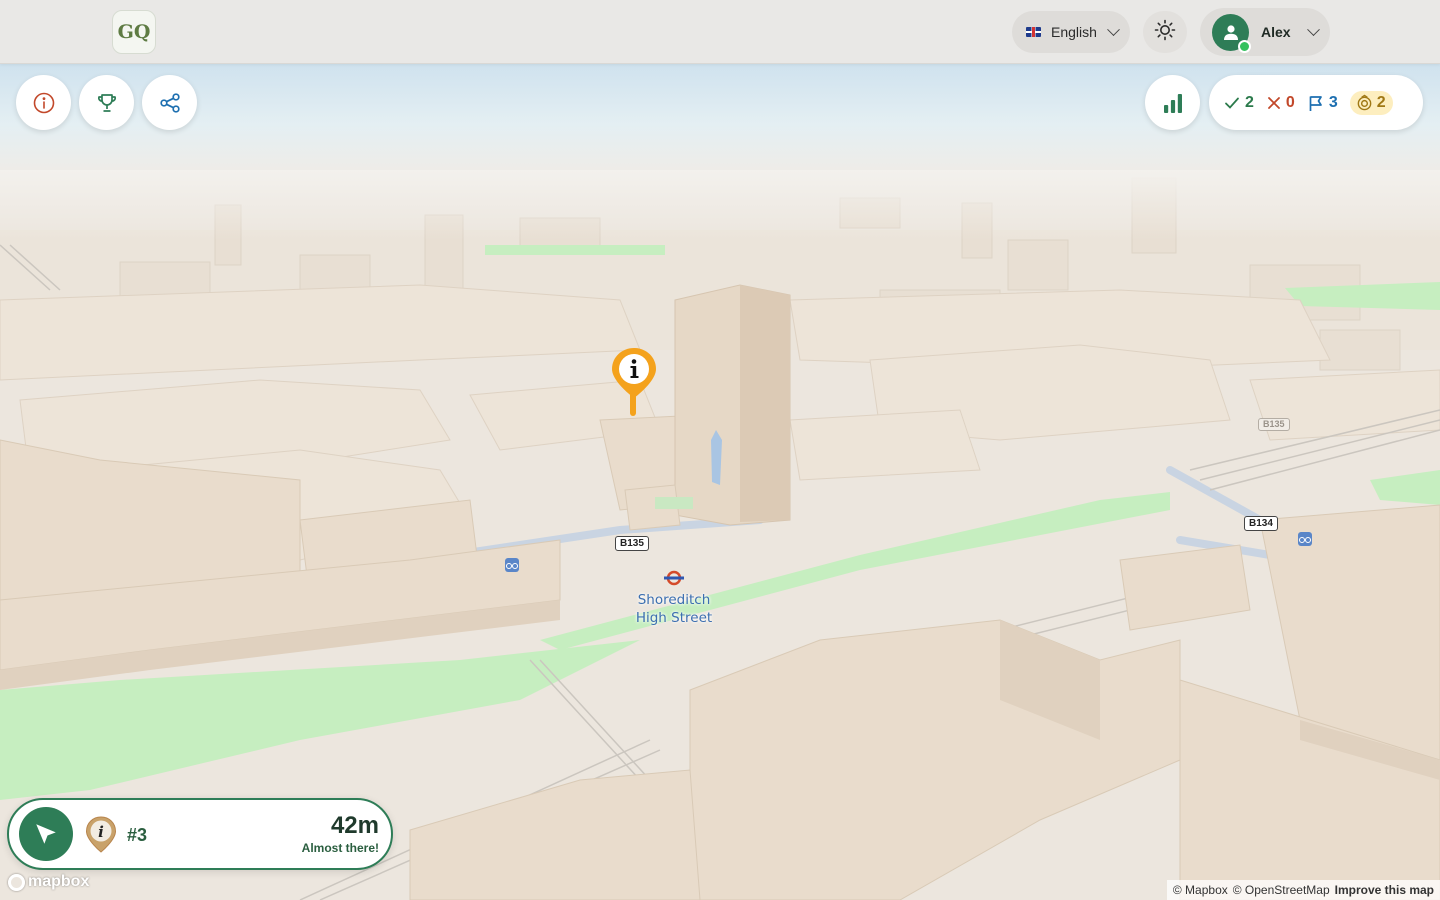  I want to click on avatar, so click(1231, 33).